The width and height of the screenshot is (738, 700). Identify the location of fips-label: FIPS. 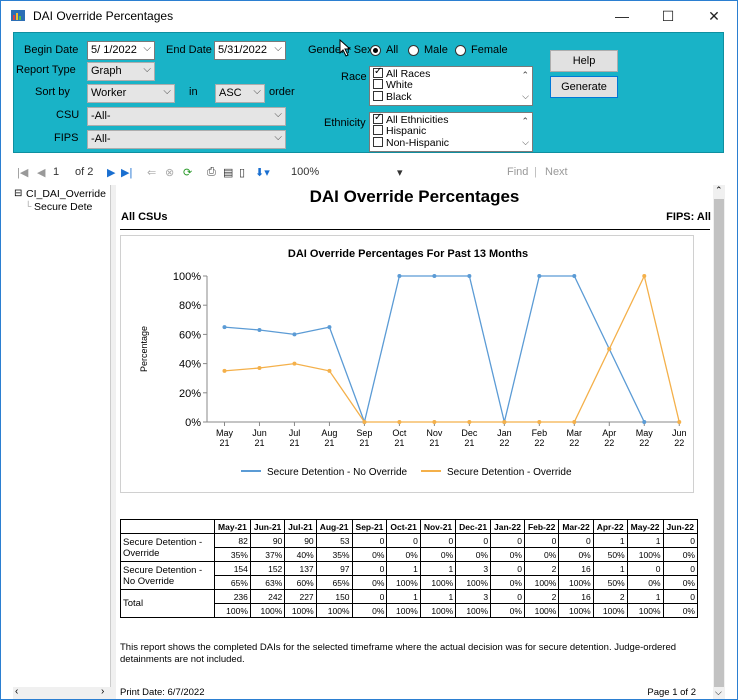
(66, 138).